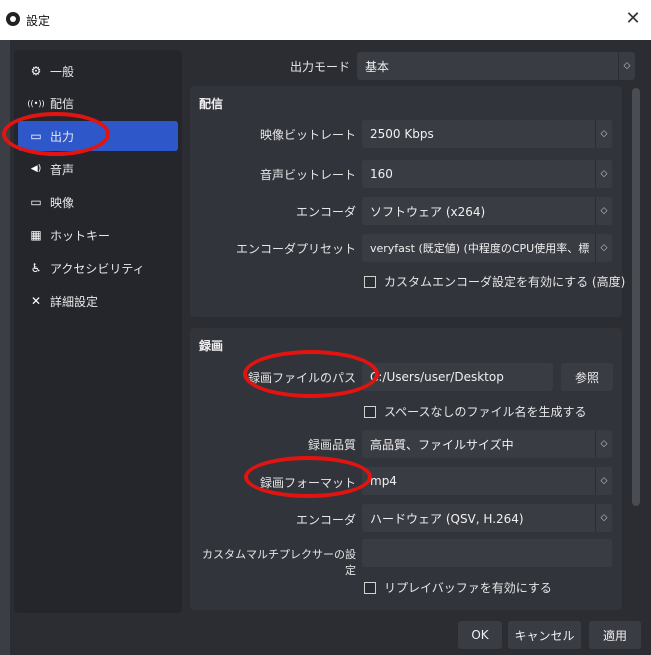  What do you see at coordinates (487, 134) in the screenshot?
I see `video-bitrate-spinbox: 2500 Kbps ◇` at bounding box center [487, 134].